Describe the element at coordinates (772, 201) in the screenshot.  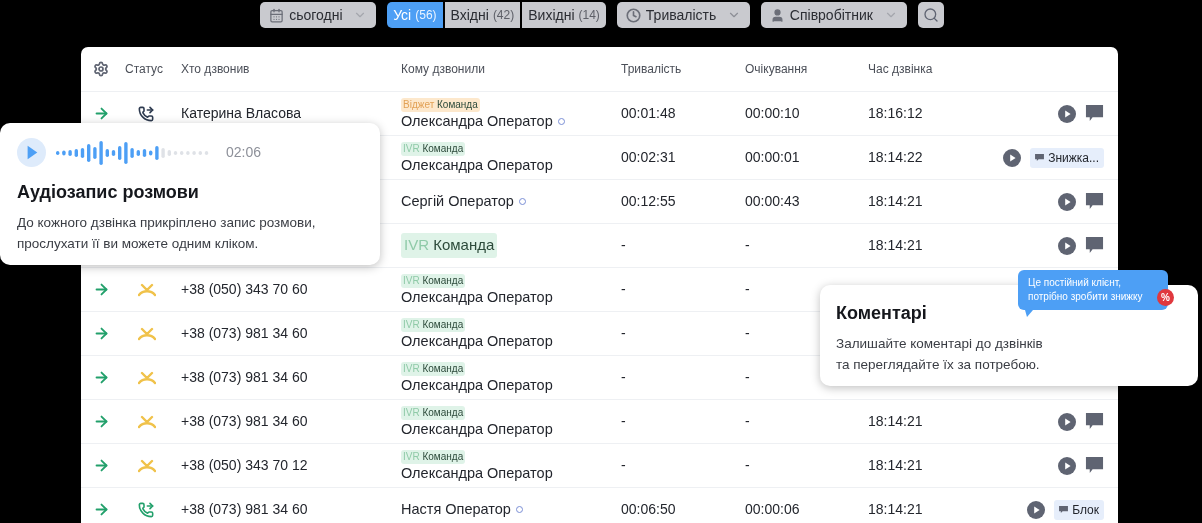
I see `wait-text: 00:00:43` at that location.